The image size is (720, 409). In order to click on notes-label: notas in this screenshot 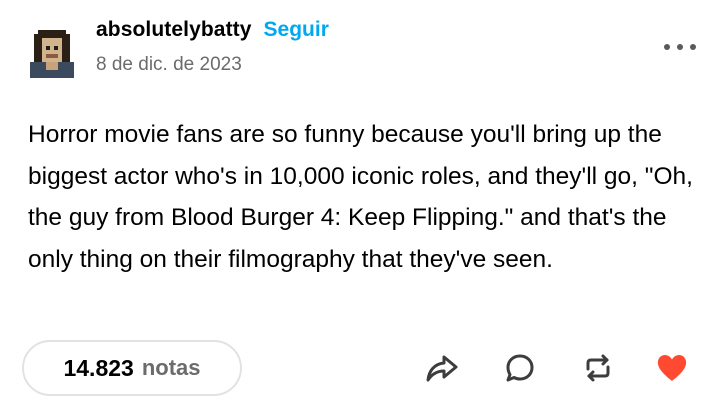, I will do `click(171, 367)`.